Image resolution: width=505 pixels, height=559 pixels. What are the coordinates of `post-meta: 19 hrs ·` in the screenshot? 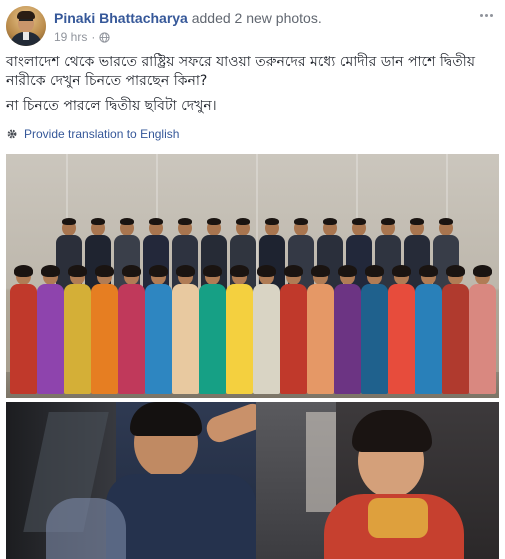 It's located at (82, 37).